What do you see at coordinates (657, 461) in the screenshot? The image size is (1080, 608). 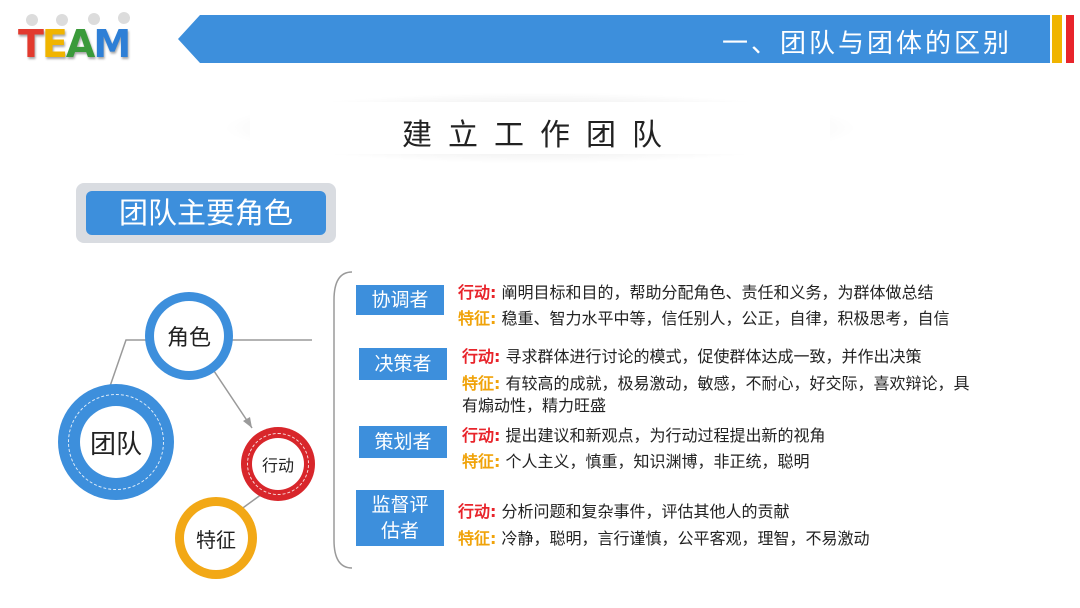 I see `trait-text: 个人主义，慎重，知识渊博，非正统，聪明` at bounding box center [657, 461].